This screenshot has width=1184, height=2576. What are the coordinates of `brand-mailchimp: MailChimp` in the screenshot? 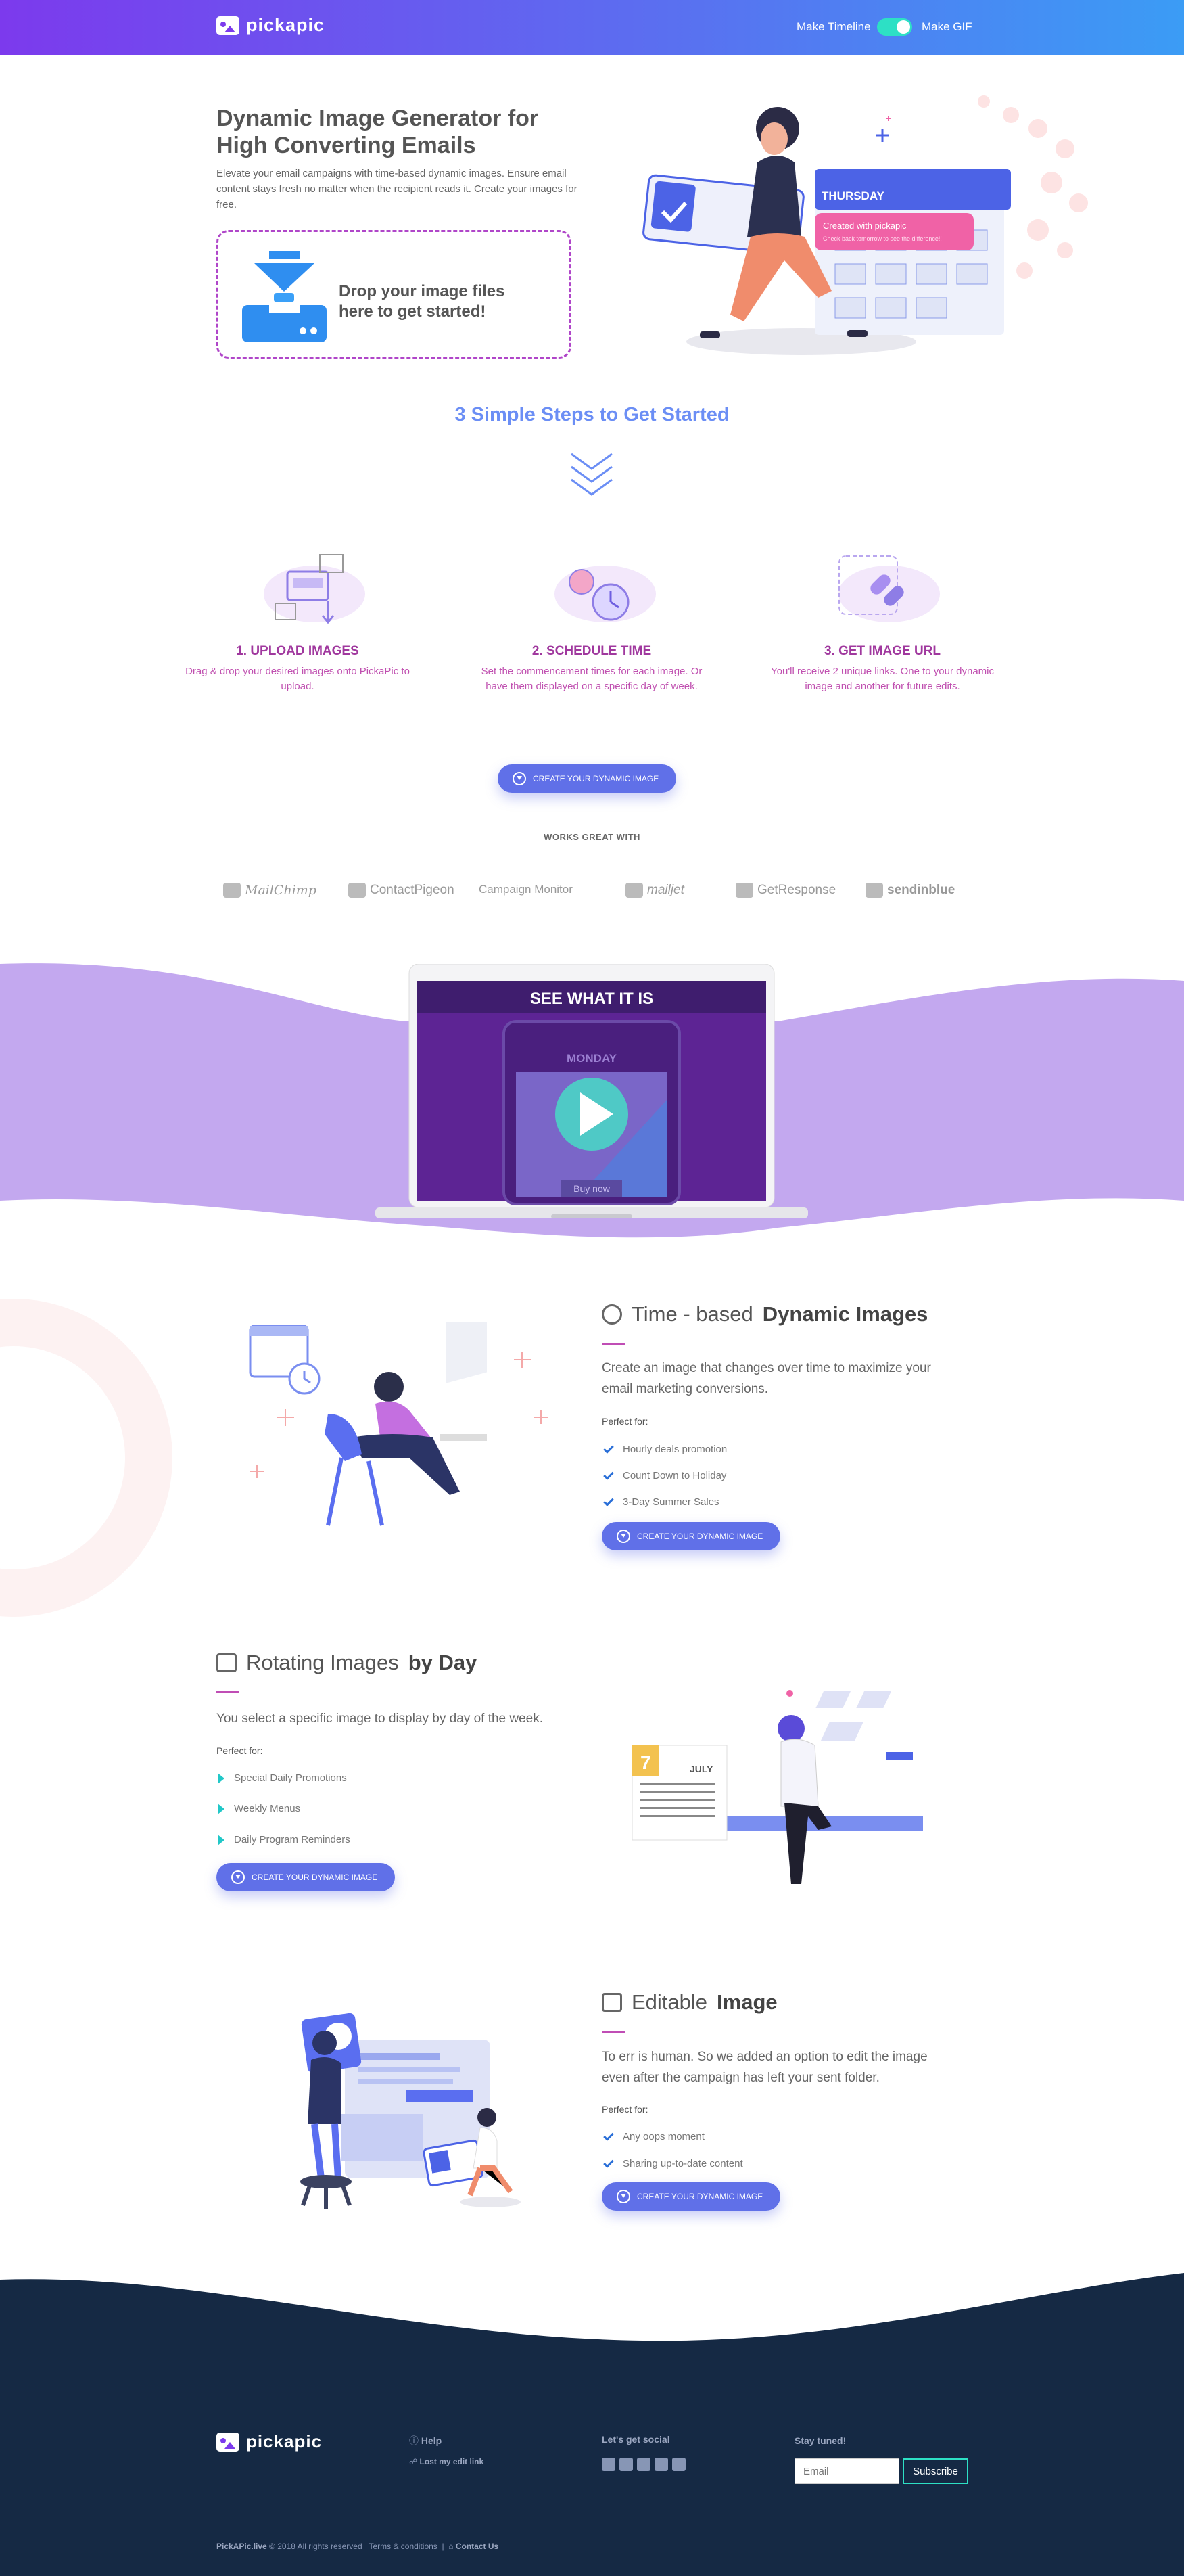 It's located at (269, 890).